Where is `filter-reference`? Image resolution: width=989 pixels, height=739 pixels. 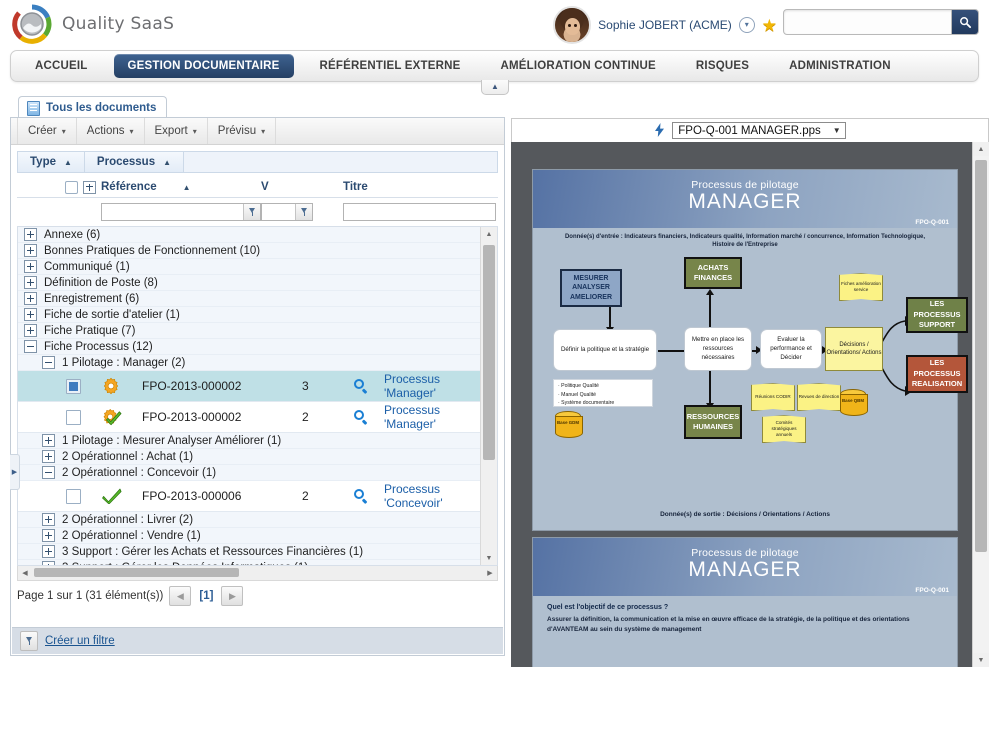 filter-reference is located at coordinates (181, 212).